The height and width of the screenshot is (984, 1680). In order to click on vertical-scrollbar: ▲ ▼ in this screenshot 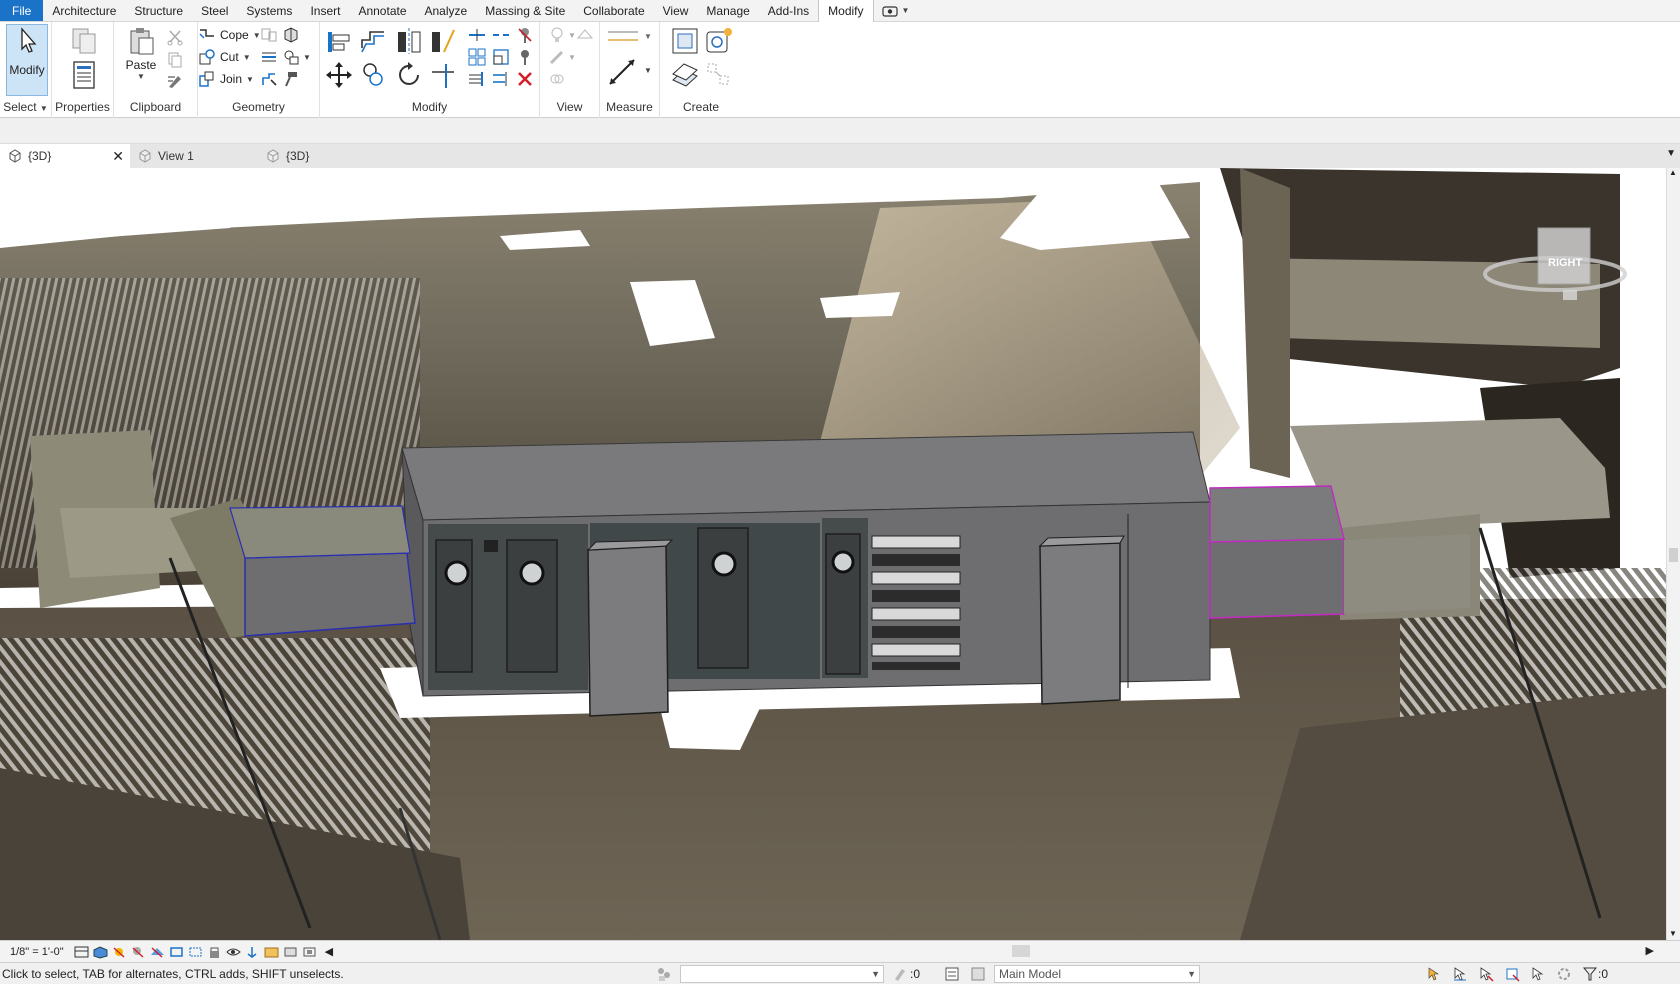, I will do `click(1673, 554)`.